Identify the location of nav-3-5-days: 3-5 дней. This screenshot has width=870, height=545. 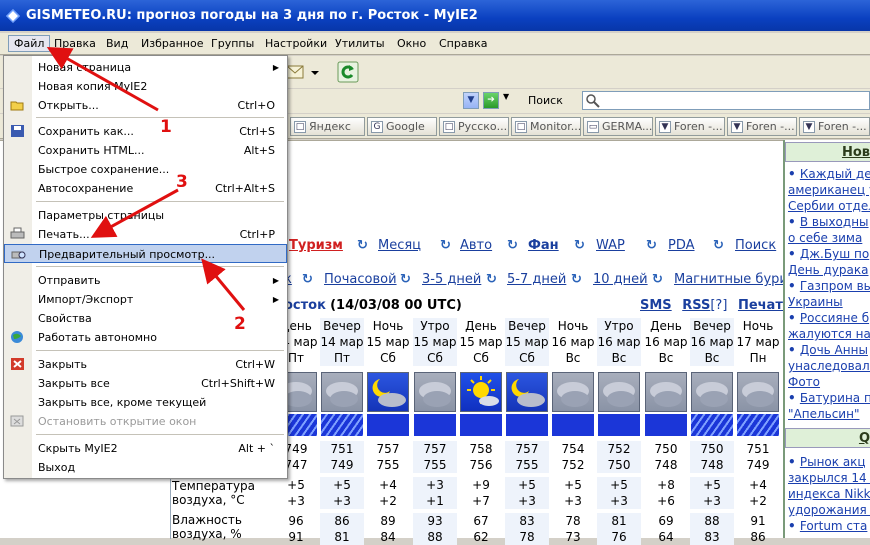
(451, 279).